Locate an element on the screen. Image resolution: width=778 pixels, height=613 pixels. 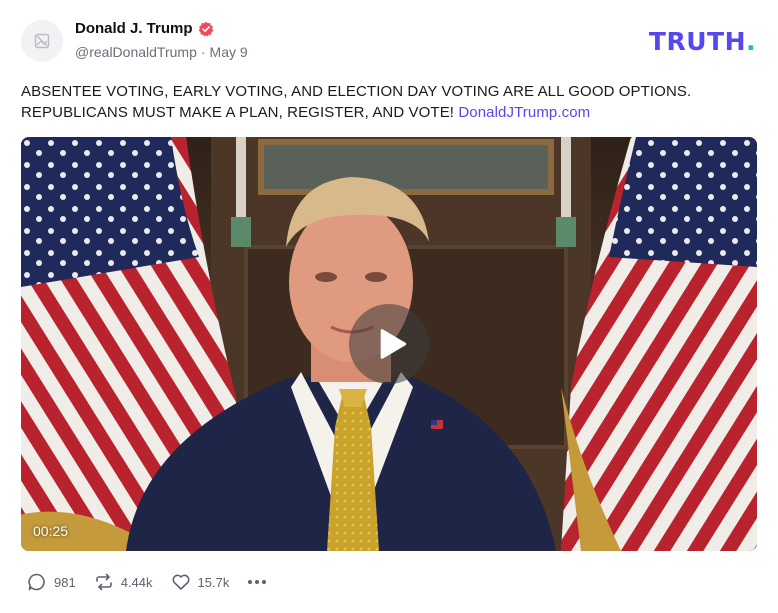
avatar is located at coordinates (42, 41).